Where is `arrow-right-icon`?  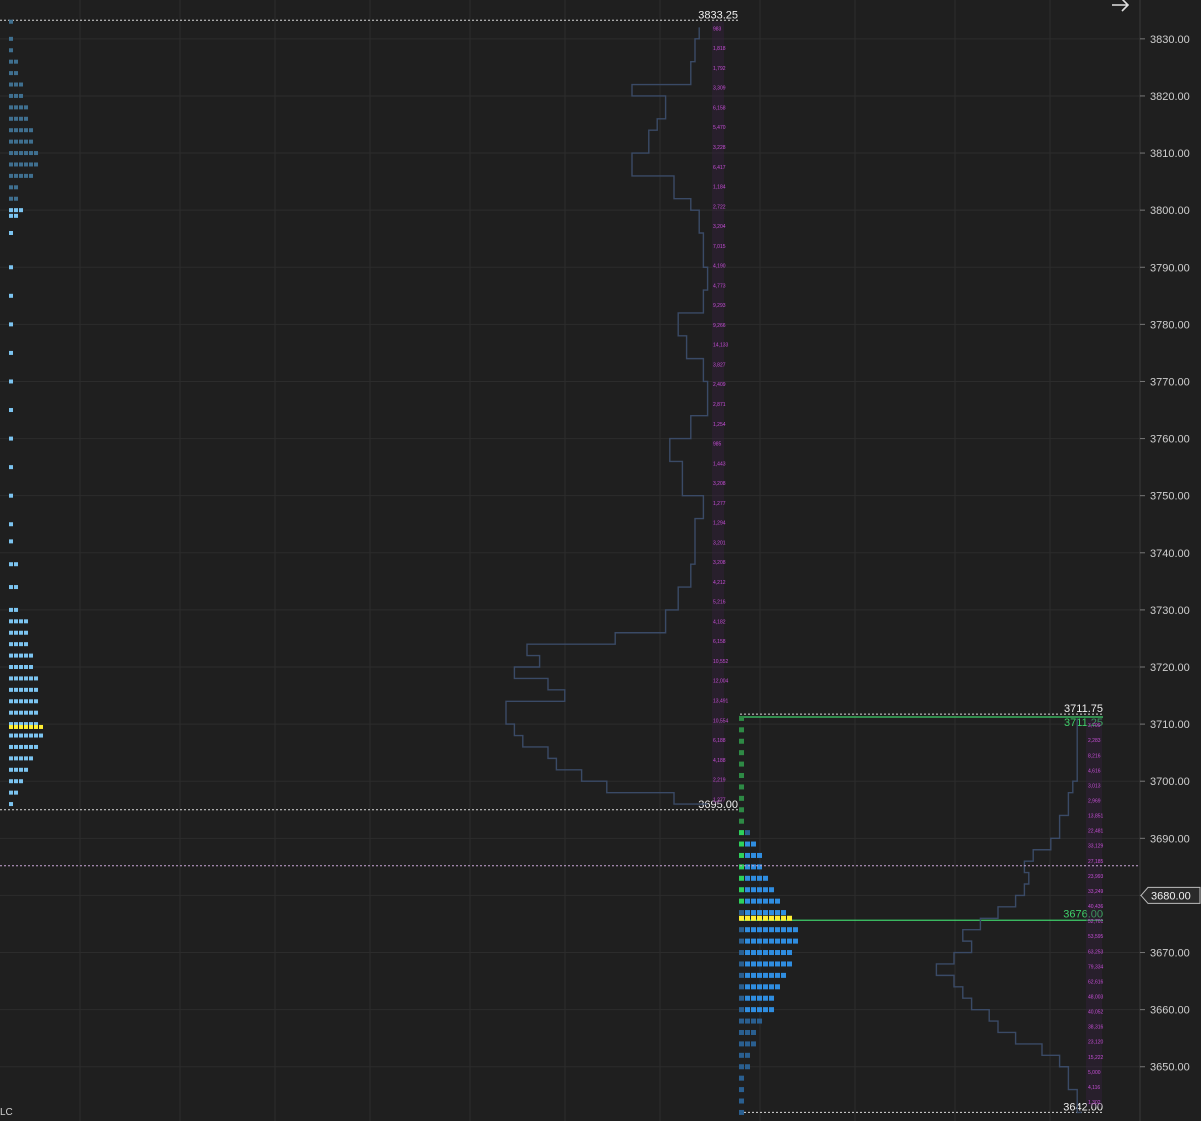 arrow-right-icon is located at coordinates (1121, 6).